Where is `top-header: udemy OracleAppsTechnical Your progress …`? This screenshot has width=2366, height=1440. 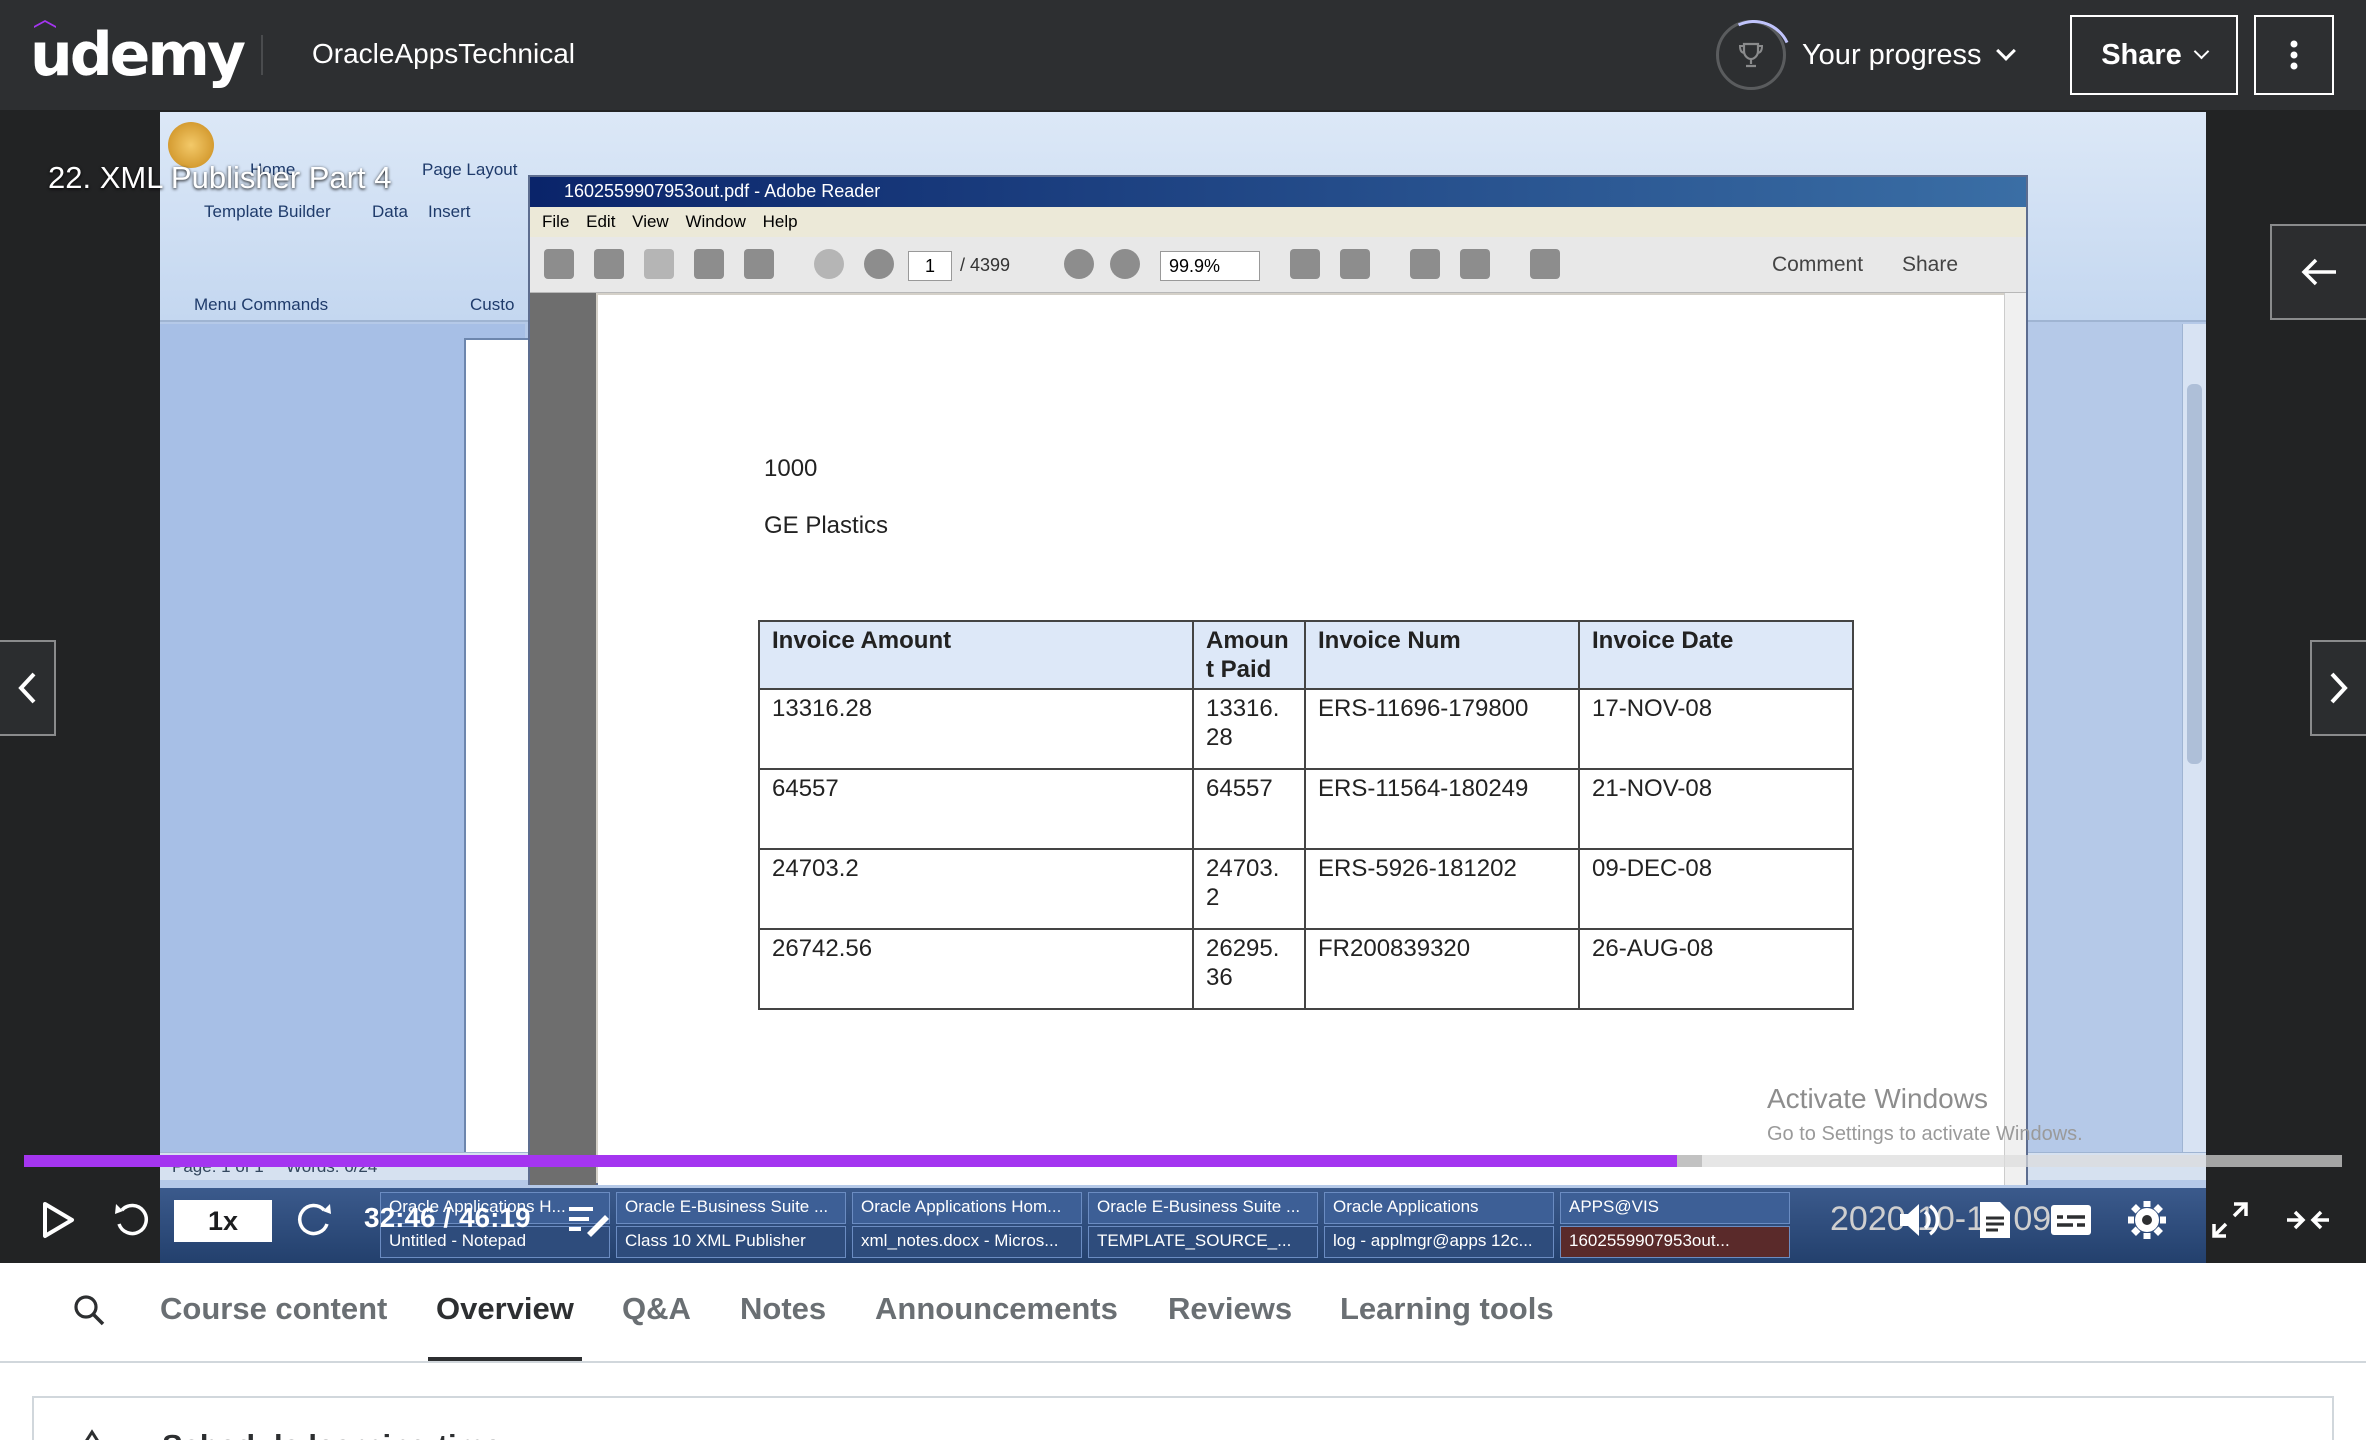 top-header: udemy OracleAppsTechnical Your progress … is located at coordinates (1183, 55).